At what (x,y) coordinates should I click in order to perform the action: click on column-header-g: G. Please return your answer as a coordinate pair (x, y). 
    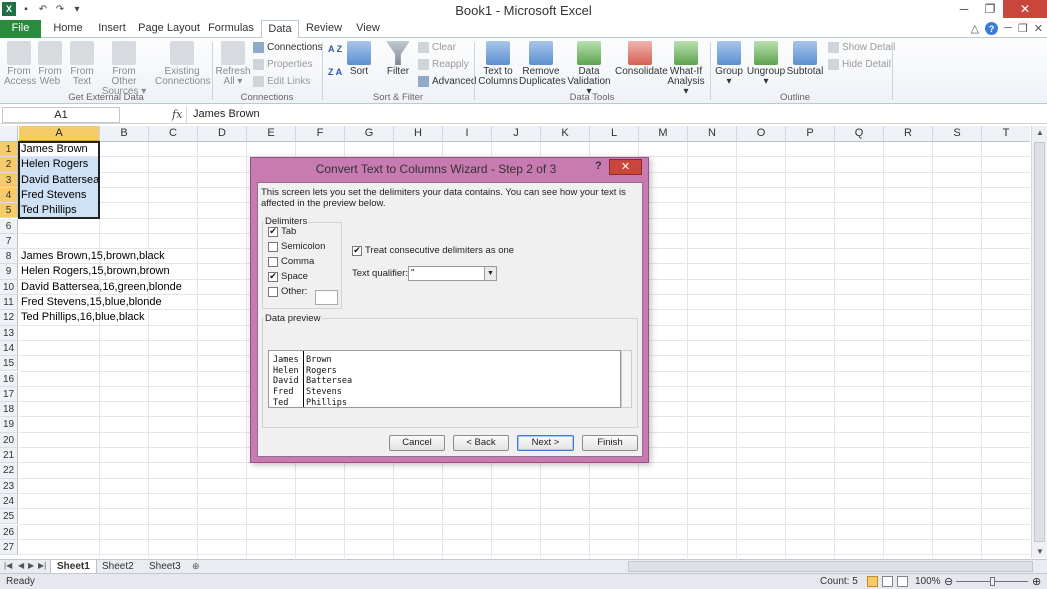
    Looking at the image, I should click on (369, 134).